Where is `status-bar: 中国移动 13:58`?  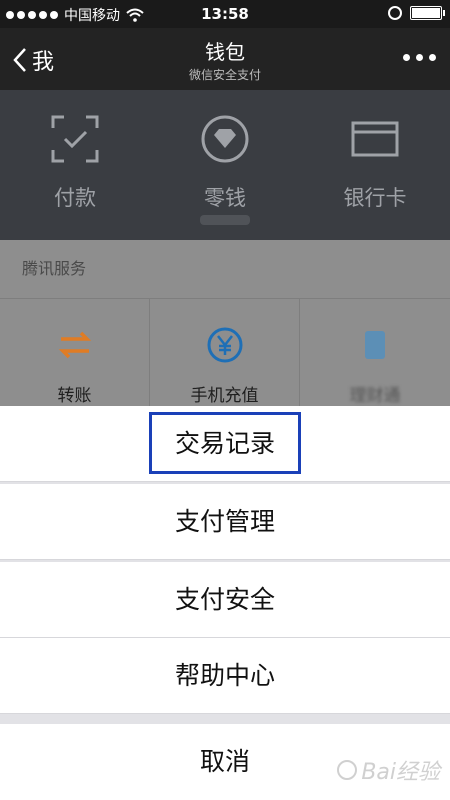
status-bar: 中国移动 13:58 is located at coordinates (225, 14).